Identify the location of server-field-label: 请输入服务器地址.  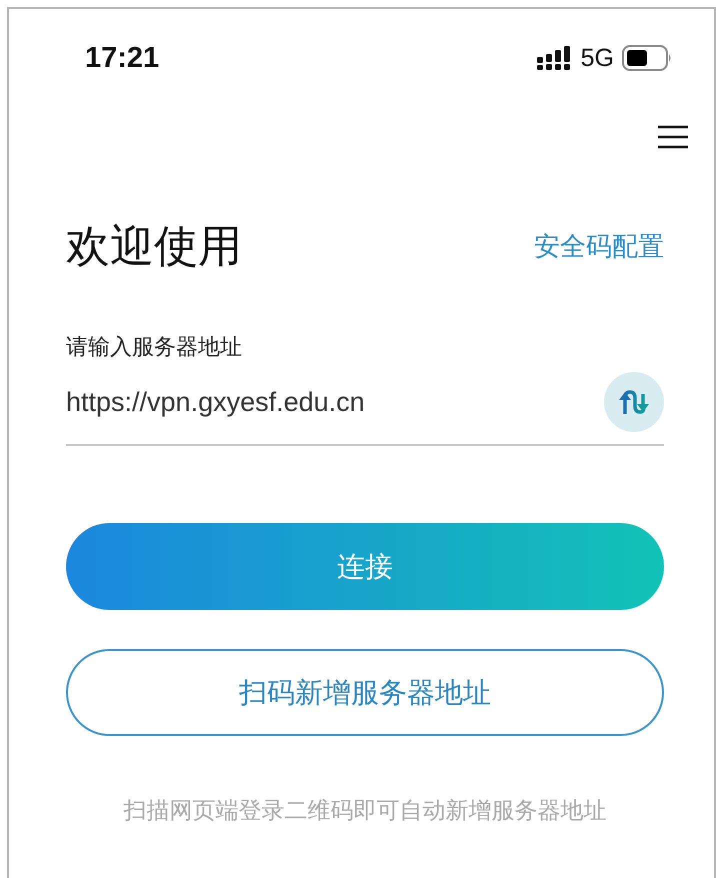
(154, 347).